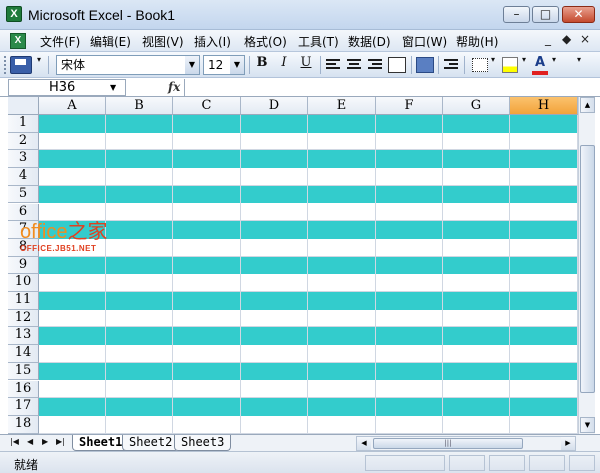 This screenshot has width=600, height=473. What do you see at coordinates (390, 87) in the screenshot?
I see `formula-input` at bounding box center [390, 87].